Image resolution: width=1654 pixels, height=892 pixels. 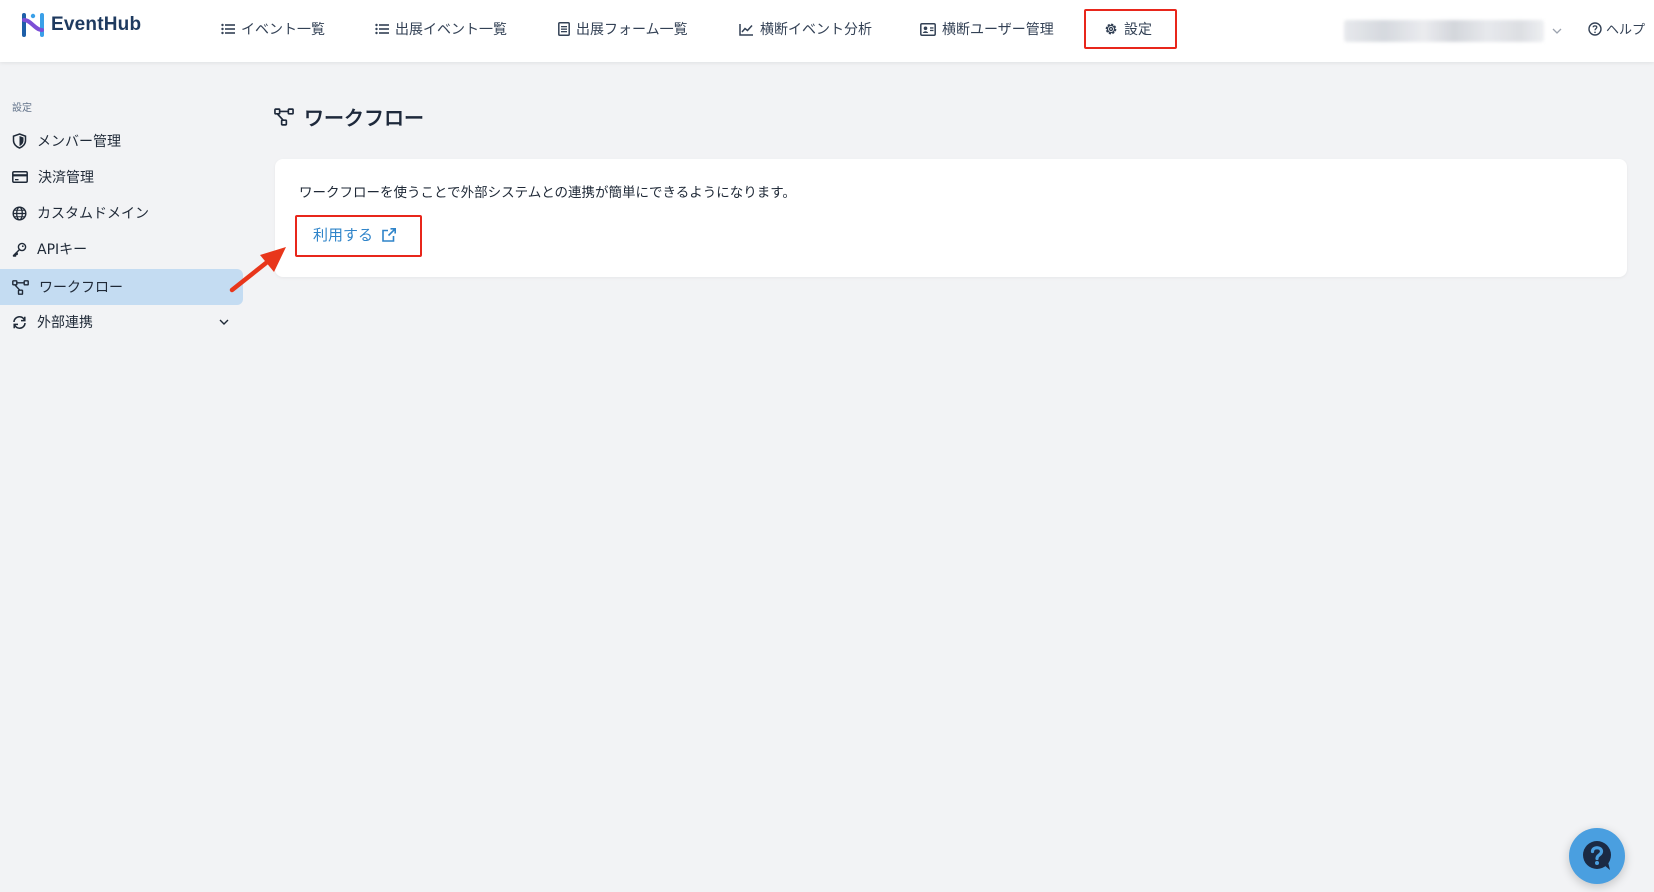 What do you see at coordinates (66, 178) in the screenshot?
I see `sidebar-item-label: 決済管理` at bounding box center [66, 178].